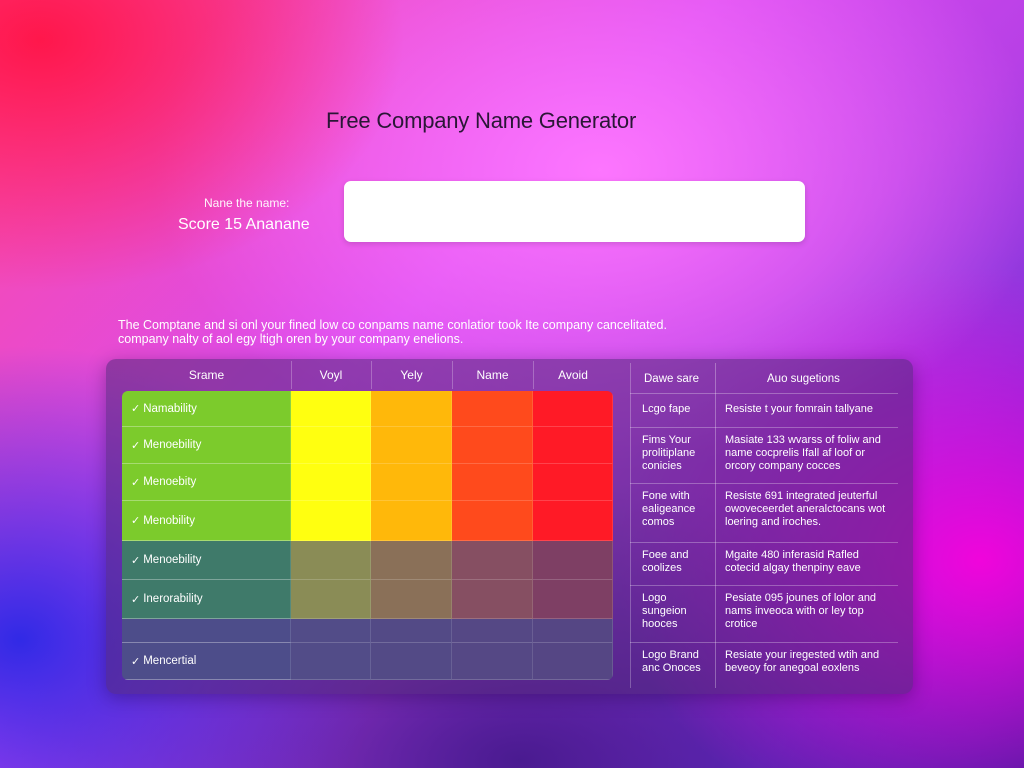 Image resolution: width=1024 pixels, height=768 pixels. What do you see at coordinates (481, 120) in the screenshot?
I see `page-title: Free Company Name Generator` at bounding box center [481, 120].